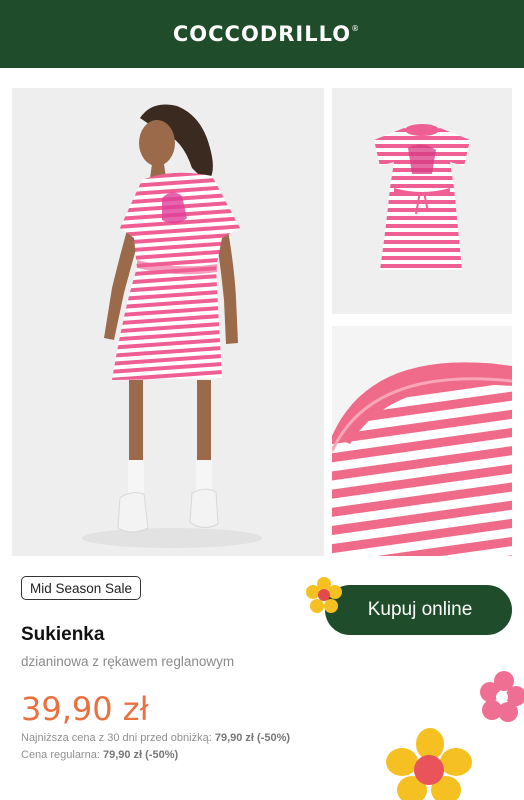  What do you see at coordinates (63, 634) in the screenshot?
I see `product-title: Sukienka` at bounding box center [63, 634].